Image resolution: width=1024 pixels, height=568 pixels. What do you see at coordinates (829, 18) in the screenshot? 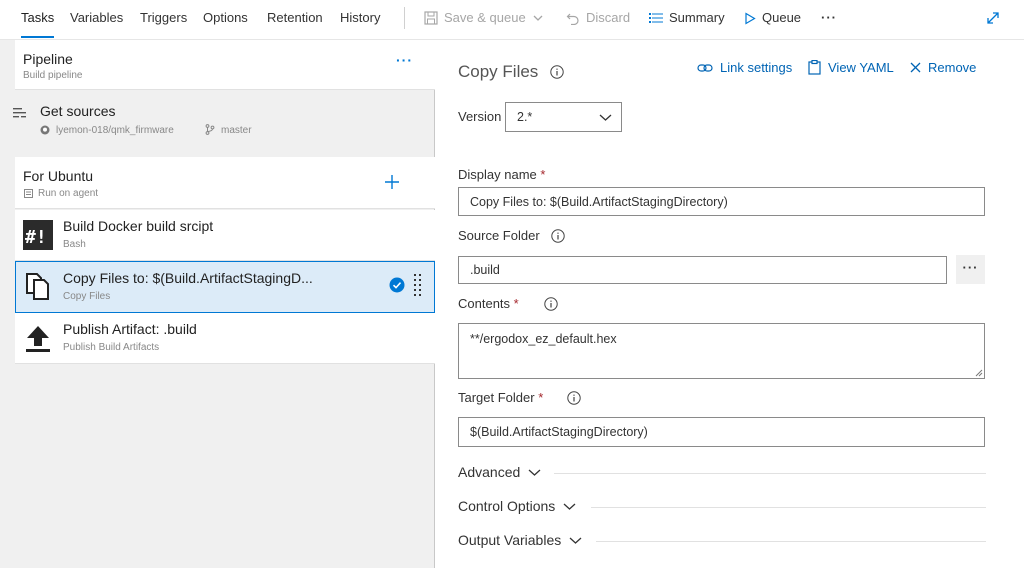
I see `toolbar-more-button: ···` at bounding box center [829, 18].